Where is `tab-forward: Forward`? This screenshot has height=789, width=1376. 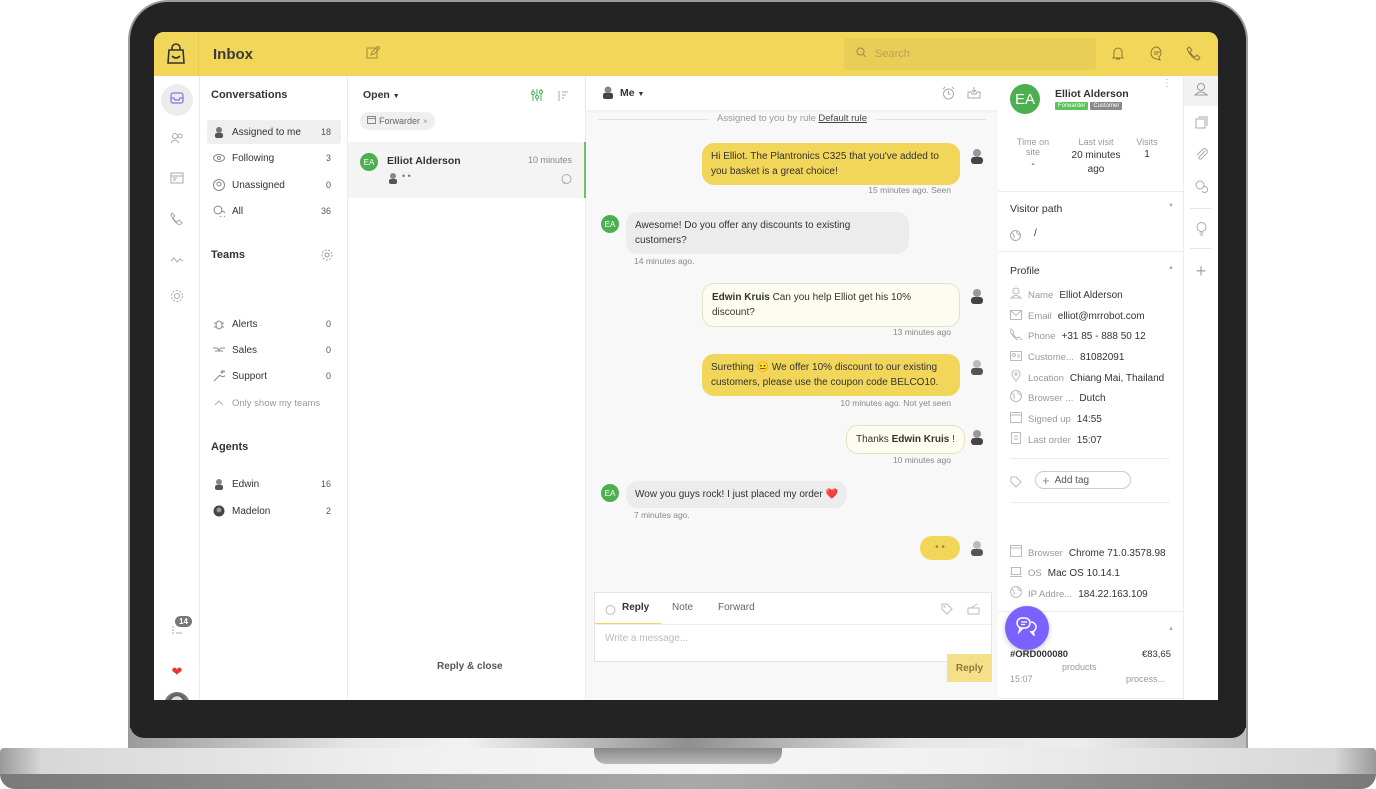 tab-forward: Forward is located at coordinates (736, 607).